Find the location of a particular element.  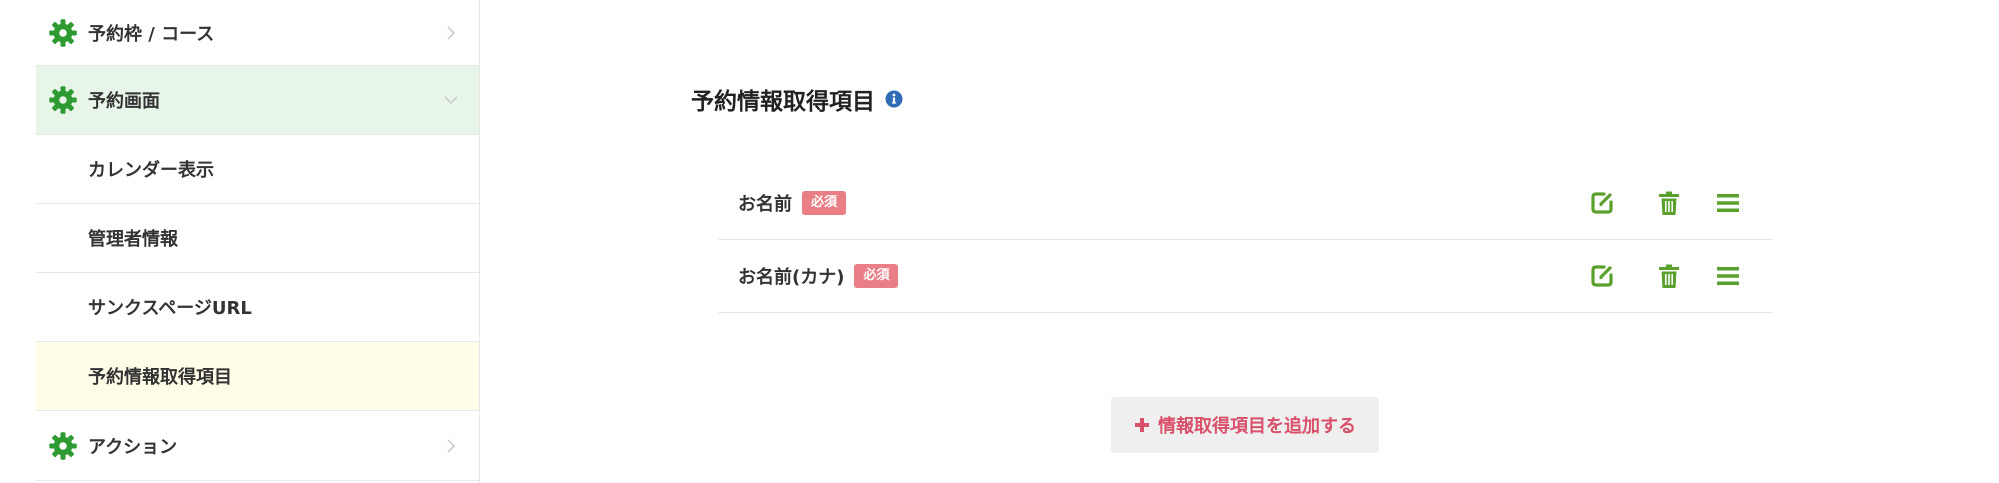

sidebar-item-reservation-screen: 予約画面 is located at coordinates (257, 100).